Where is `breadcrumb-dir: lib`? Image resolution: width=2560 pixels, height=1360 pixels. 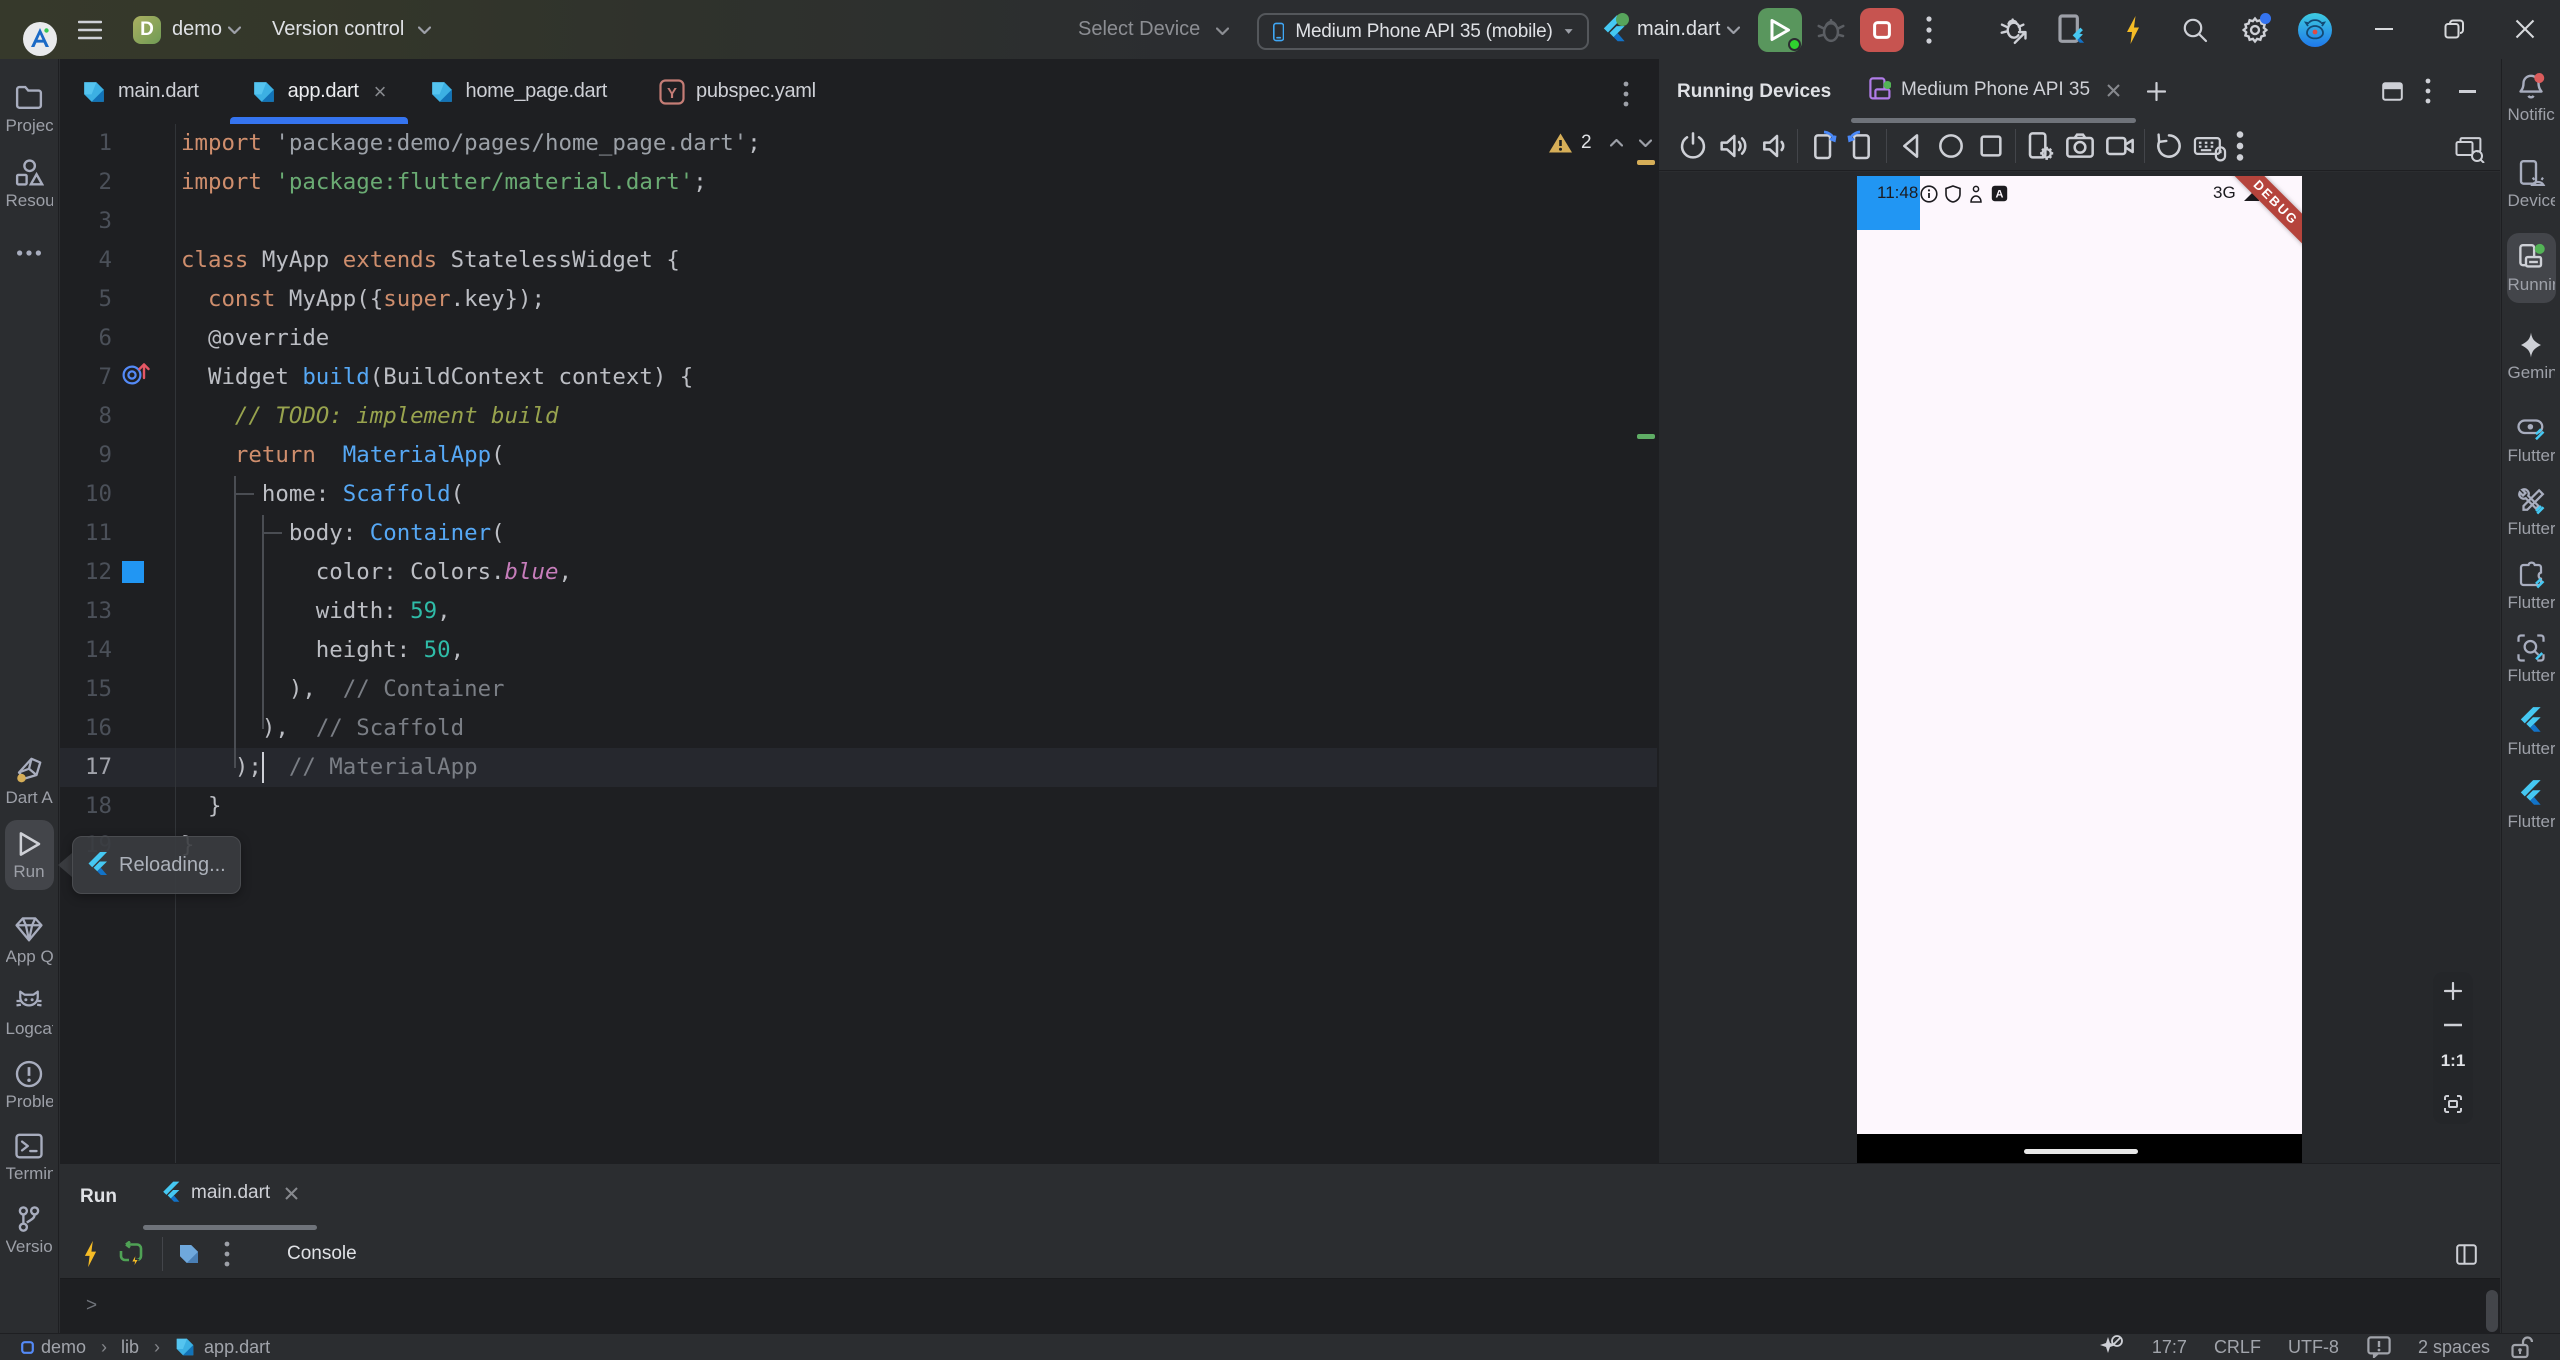 breadcrumb-dir: lib is located at coordinates (130, 1347).